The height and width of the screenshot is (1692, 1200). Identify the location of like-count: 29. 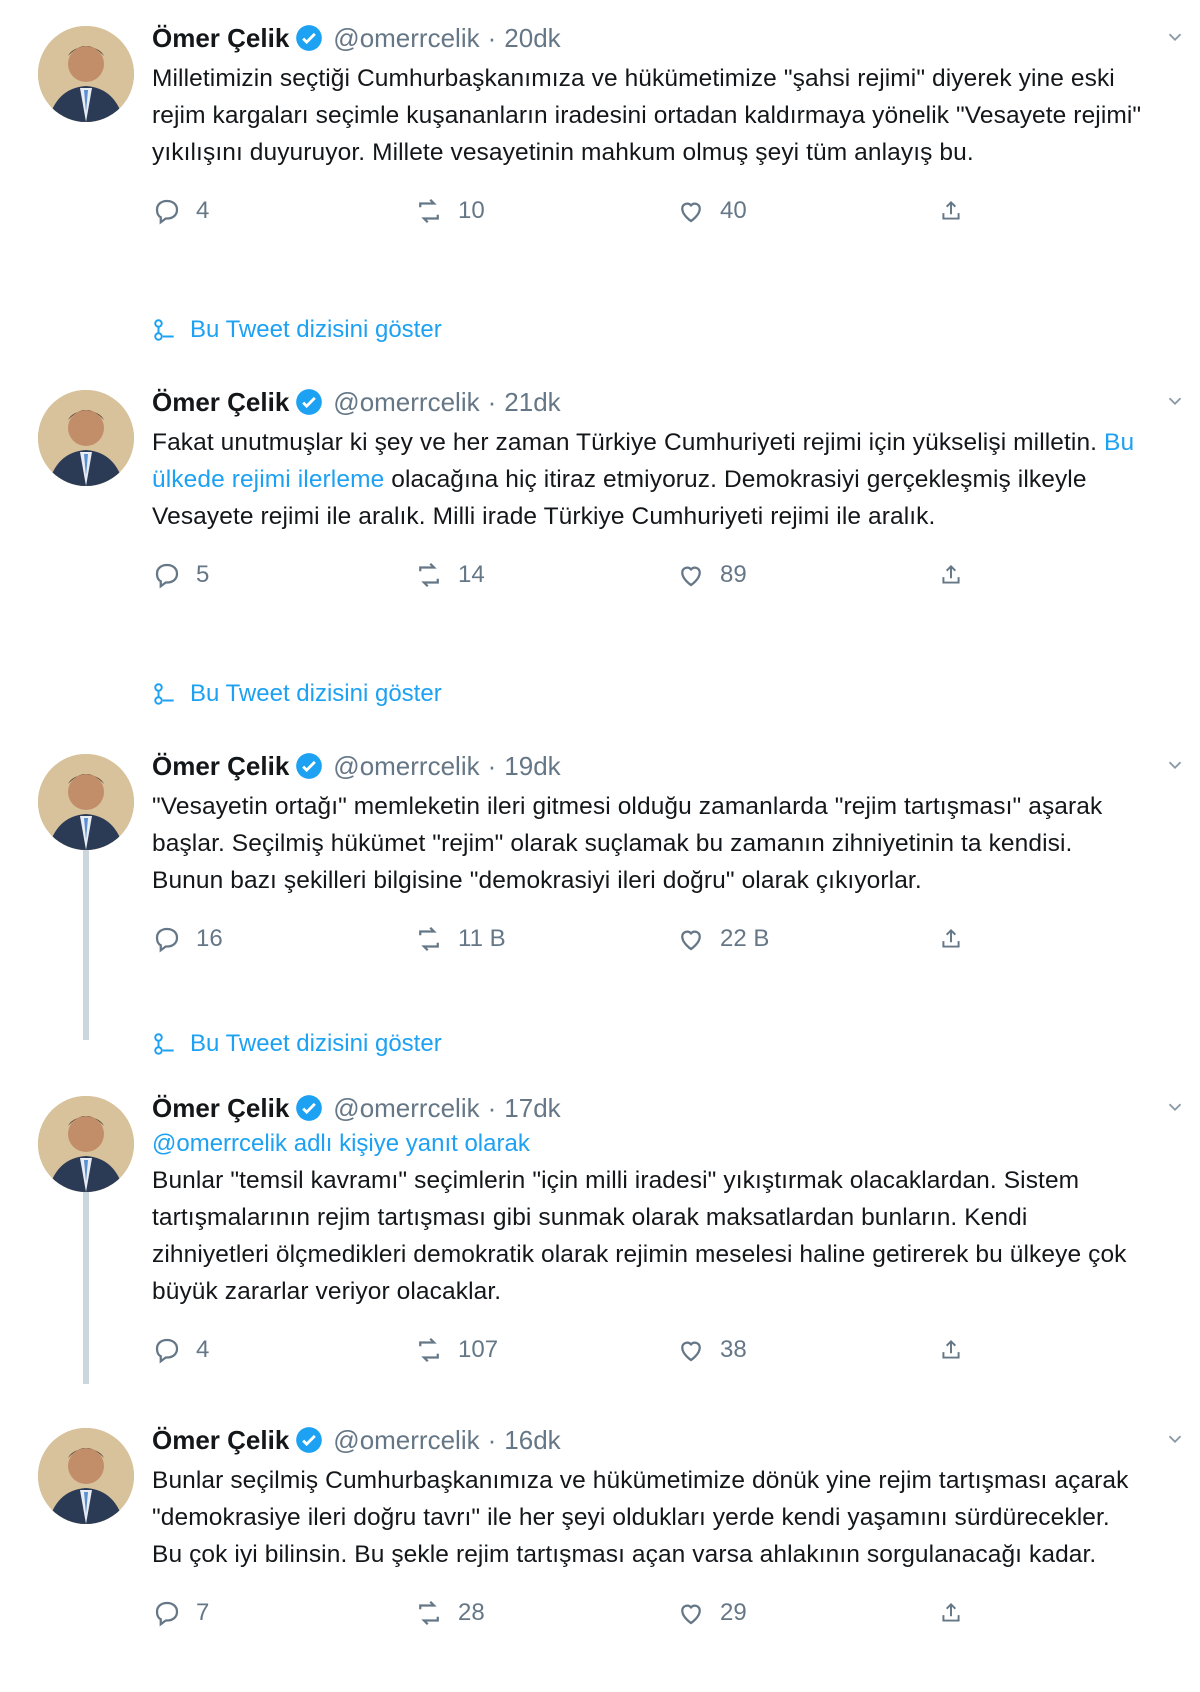
(733, 1612).